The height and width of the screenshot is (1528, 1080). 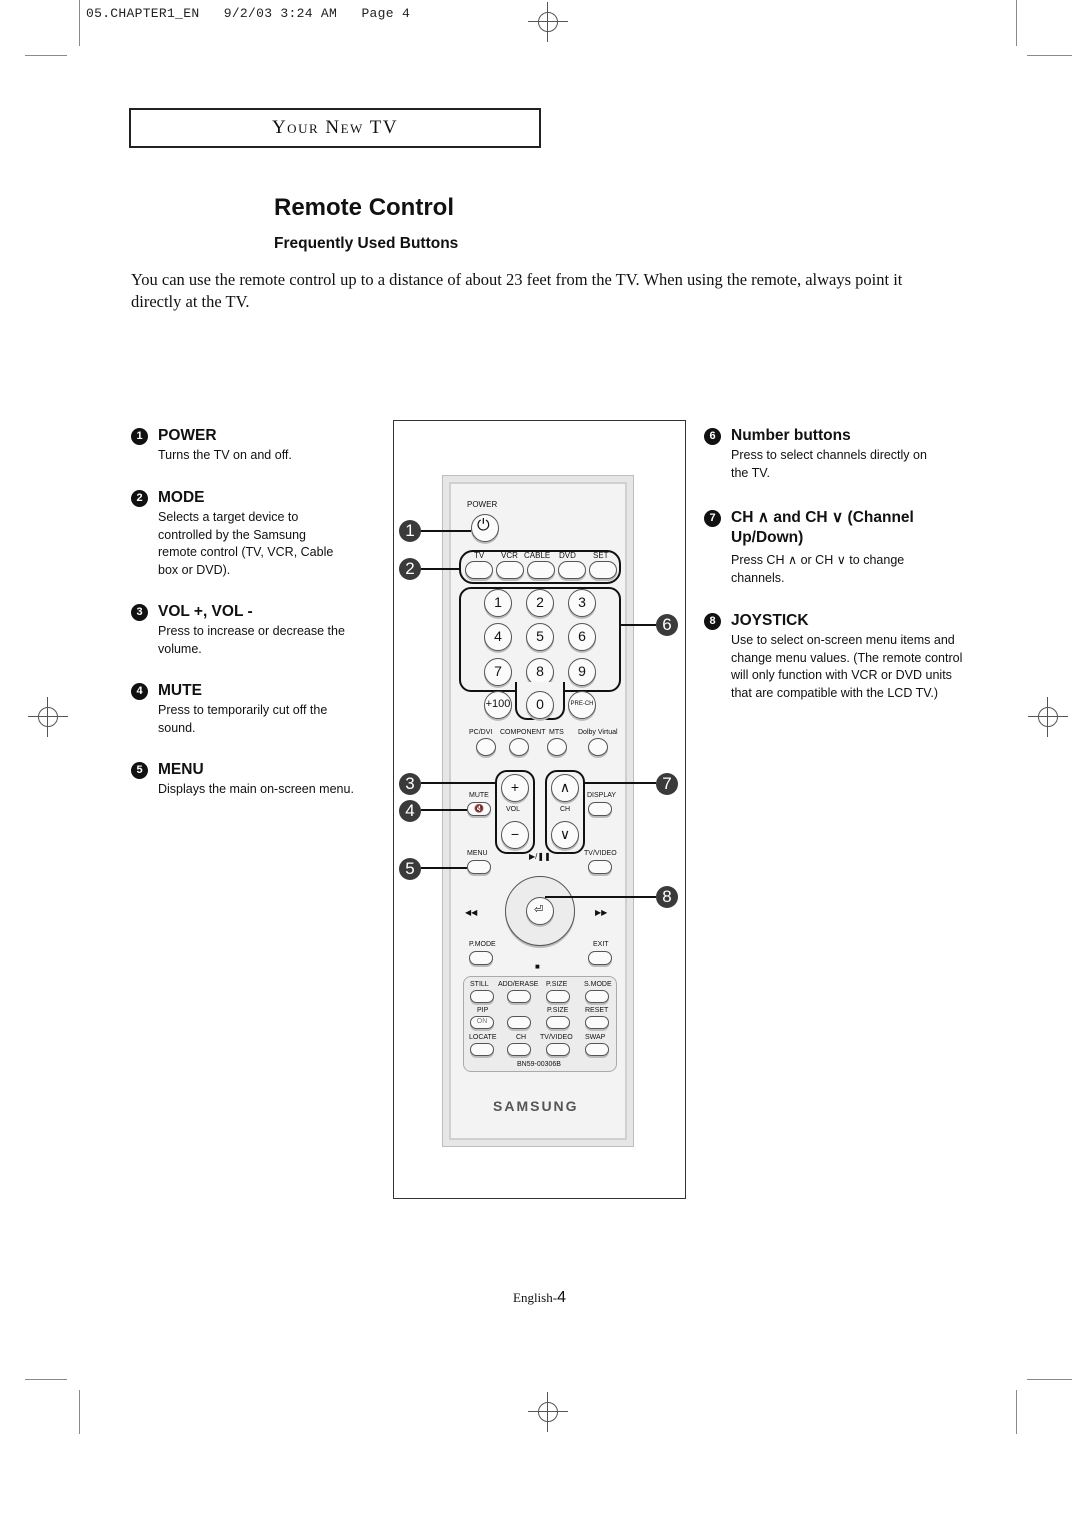 What do you see at coordinates (479, 867) in the screenshot?
I see `menu-button` at bounding box center [479, 867].